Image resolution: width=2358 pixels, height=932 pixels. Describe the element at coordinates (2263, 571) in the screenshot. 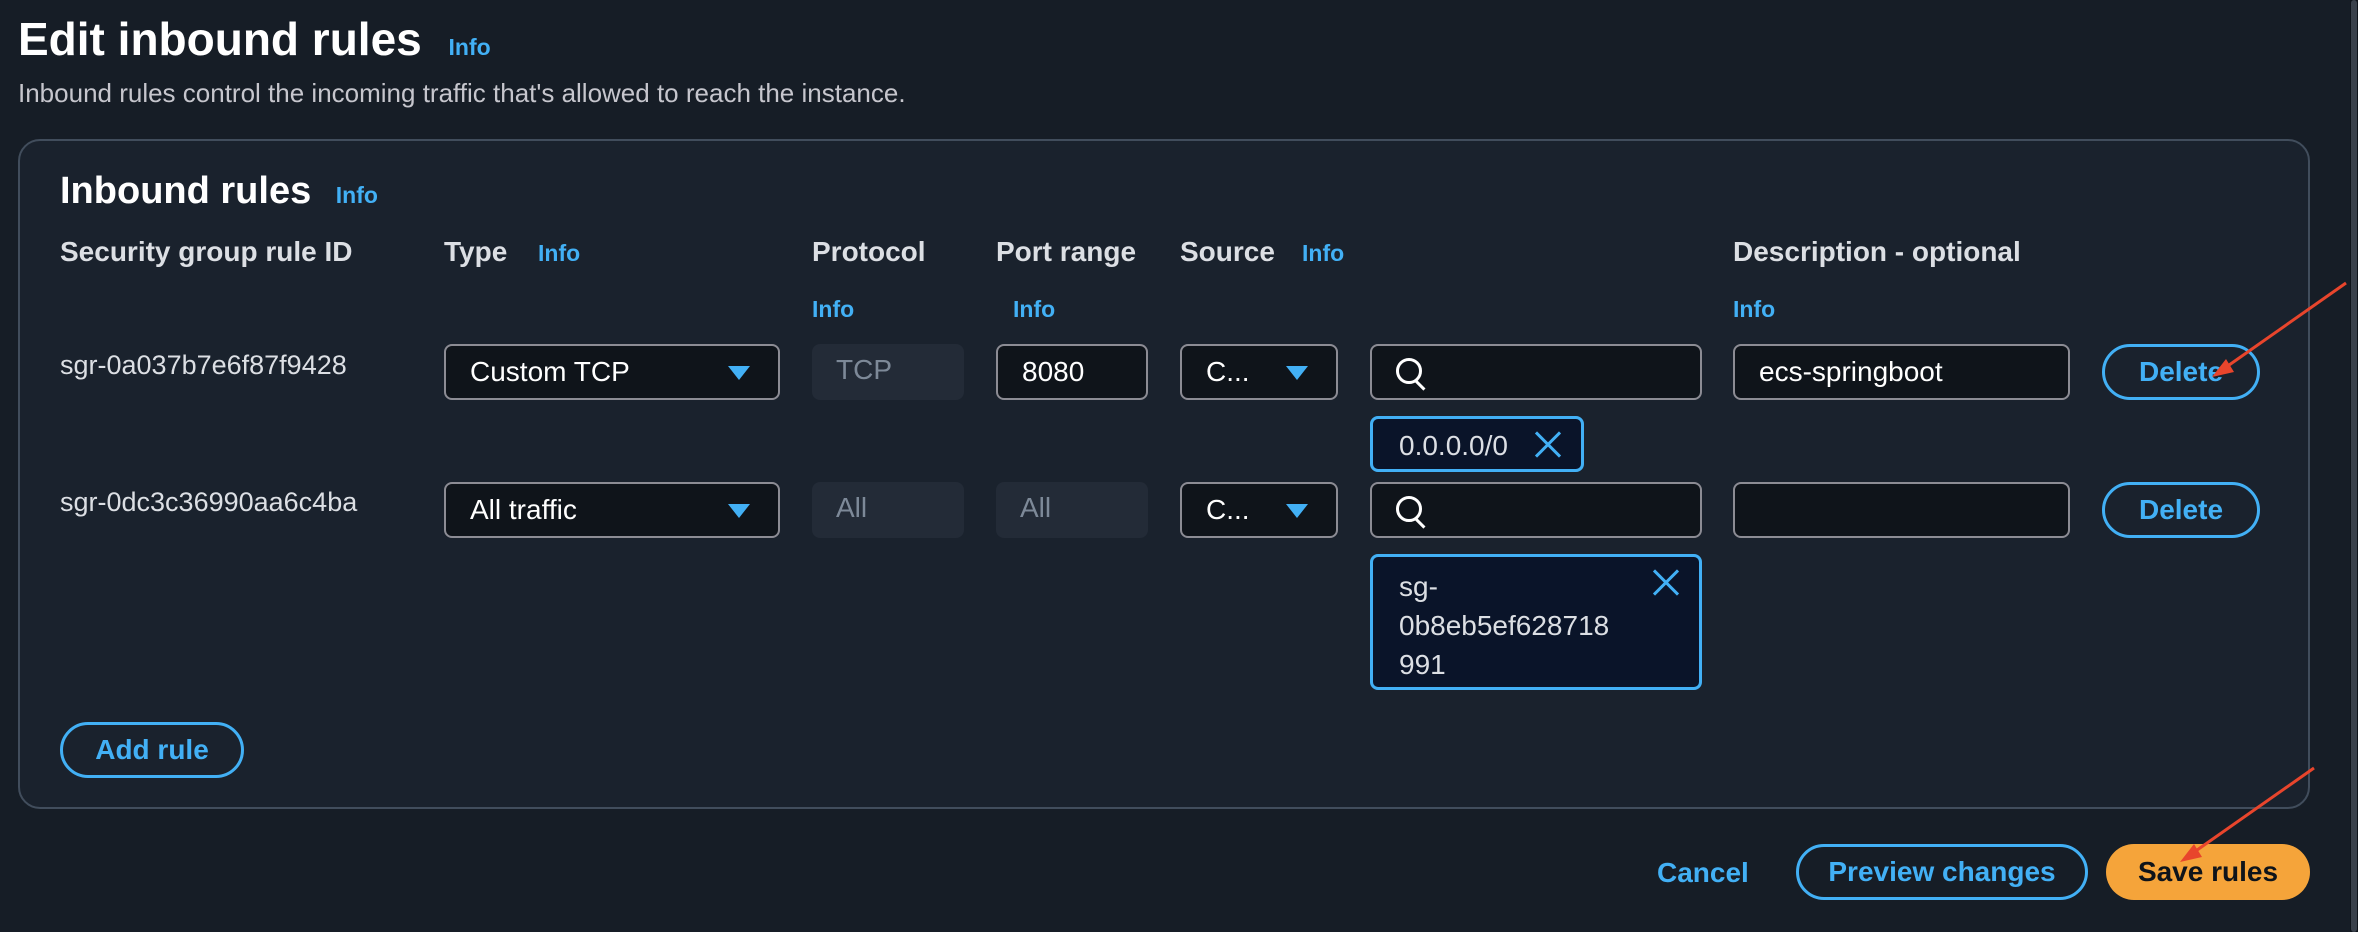

I see `annotation-arrows` at that location.